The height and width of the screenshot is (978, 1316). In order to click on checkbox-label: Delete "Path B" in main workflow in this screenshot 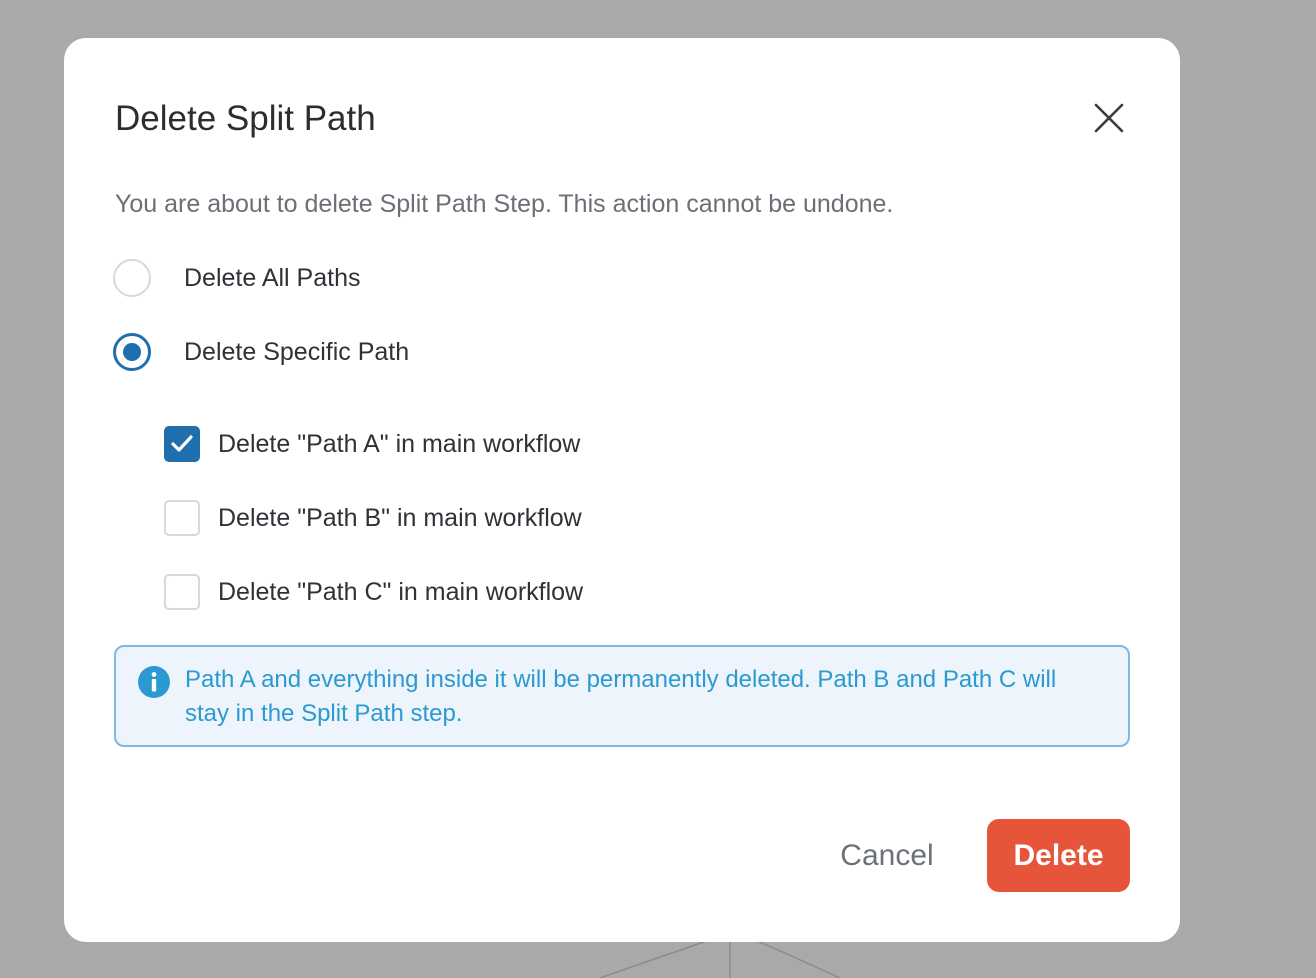, I will do `click(400, 517)`.